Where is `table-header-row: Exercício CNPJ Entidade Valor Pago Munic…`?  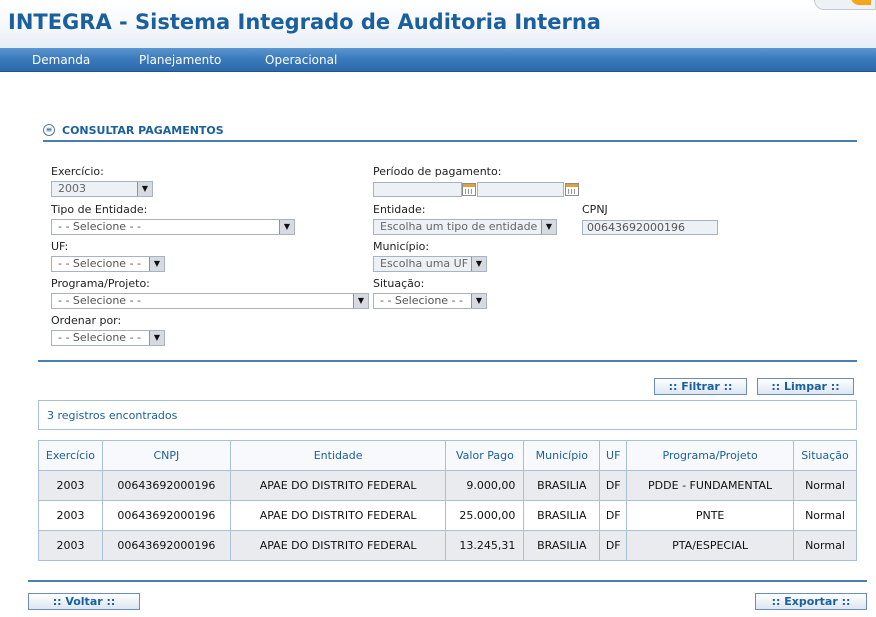
table-header-row: Exercício CNPJ Entidade Valor Pago Munic… is located at coordinates (448, 455).